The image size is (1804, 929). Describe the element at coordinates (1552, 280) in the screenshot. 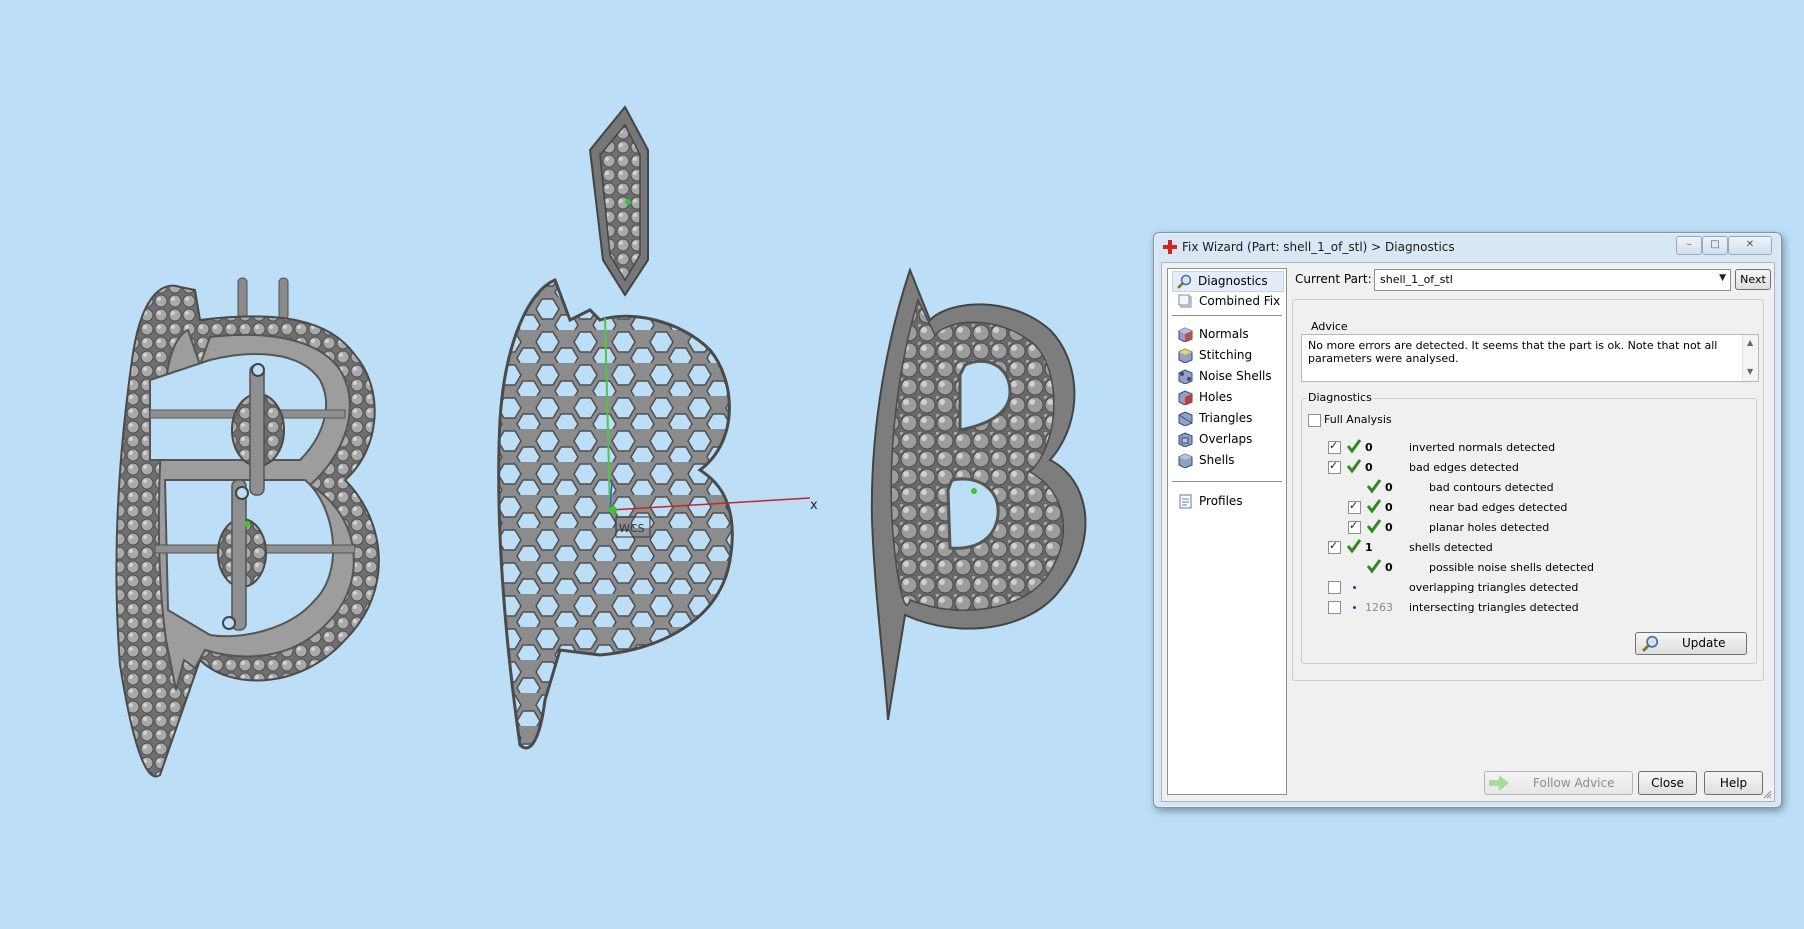

I see `current-part-select: shell_1_of_stl ▼` at that location.